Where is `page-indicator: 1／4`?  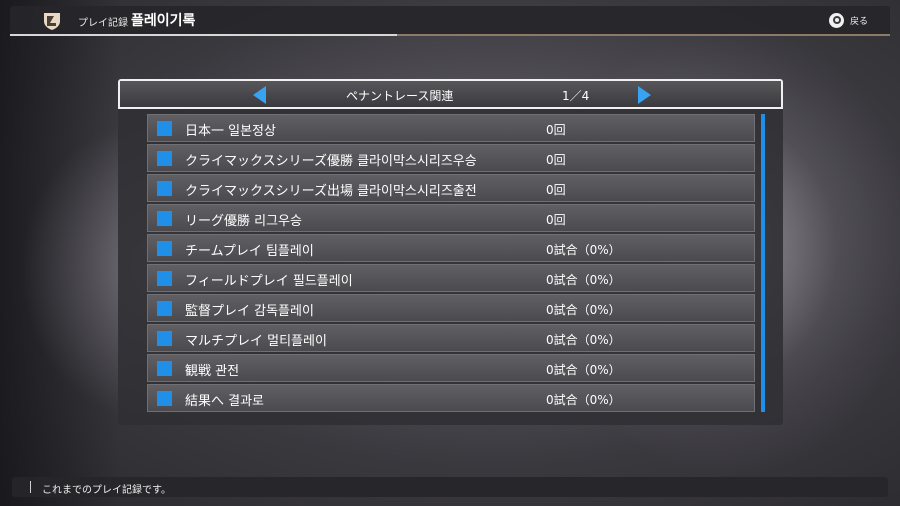
page-indicator: 1／4 is located at coordinates (576, 96).